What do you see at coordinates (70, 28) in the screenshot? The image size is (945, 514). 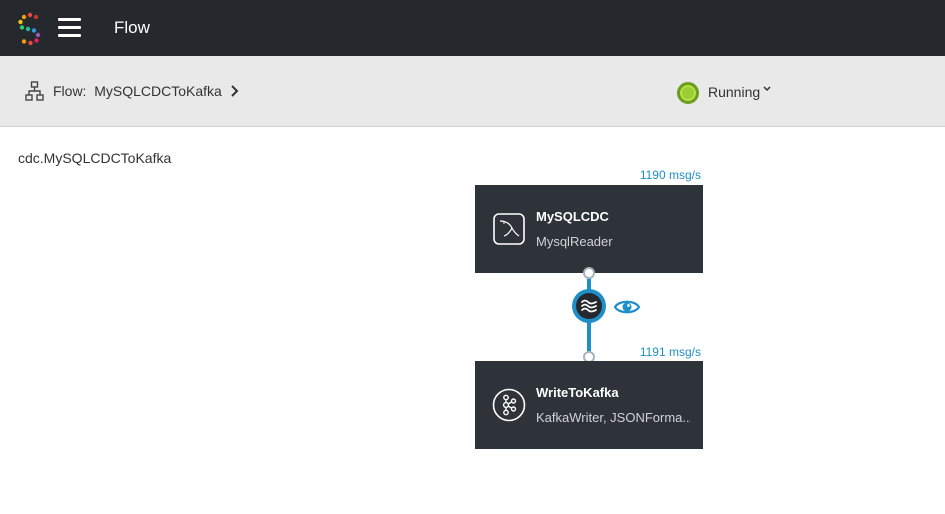 I see `hamburger-menu-icon` at bounding box center [70, 28].